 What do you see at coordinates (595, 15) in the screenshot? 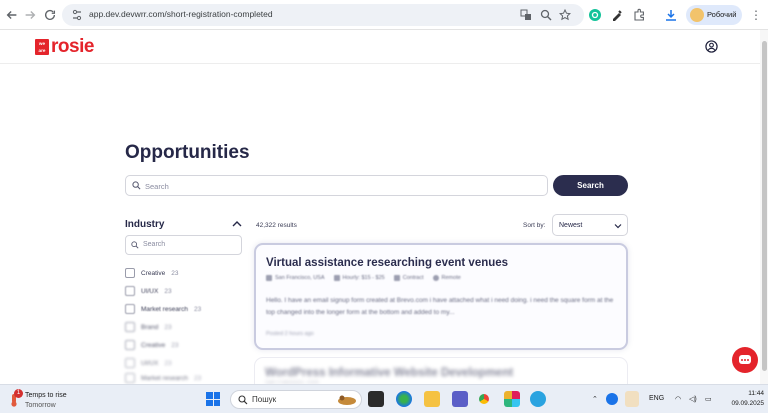
I see `grammarly-extension-icon` at bounding box center [595, 15].